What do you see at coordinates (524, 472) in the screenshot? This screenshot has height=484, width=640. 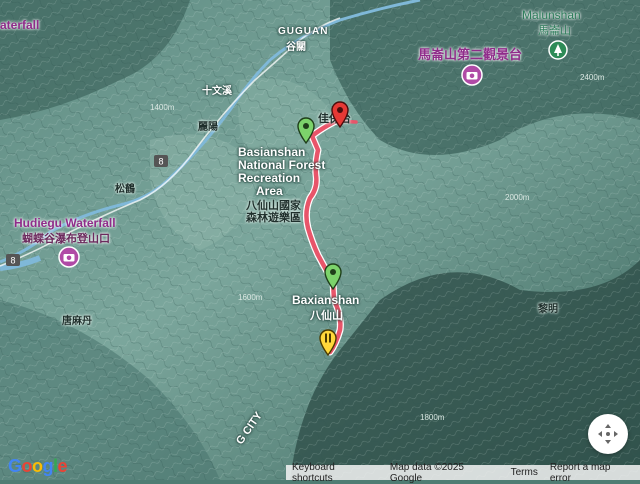 I see `terms-link: Terms` at bounding box center [524, 472].